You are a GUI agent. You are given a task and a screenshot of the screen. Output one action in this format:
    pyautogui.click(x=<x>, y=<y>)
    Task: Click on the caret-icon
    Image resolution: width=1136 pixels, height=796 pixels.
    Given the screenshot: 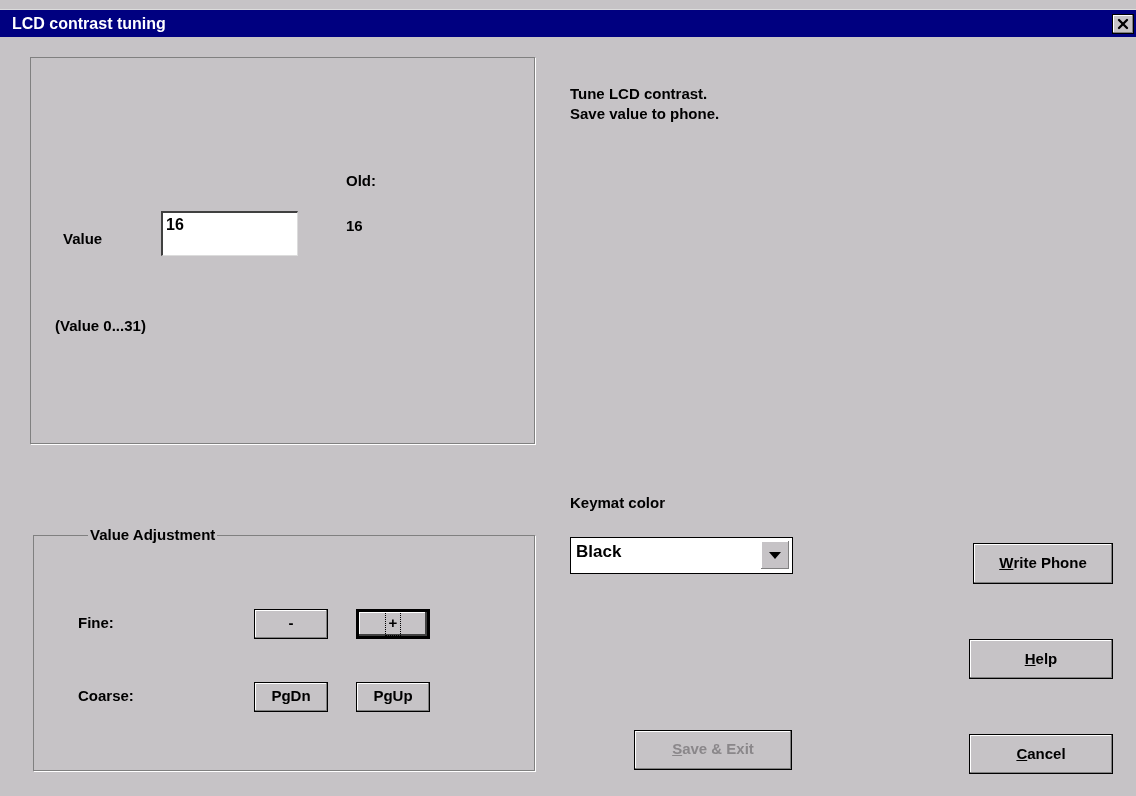 What is the action you would take?
    pyautogui.click(x=775, y=555)
    